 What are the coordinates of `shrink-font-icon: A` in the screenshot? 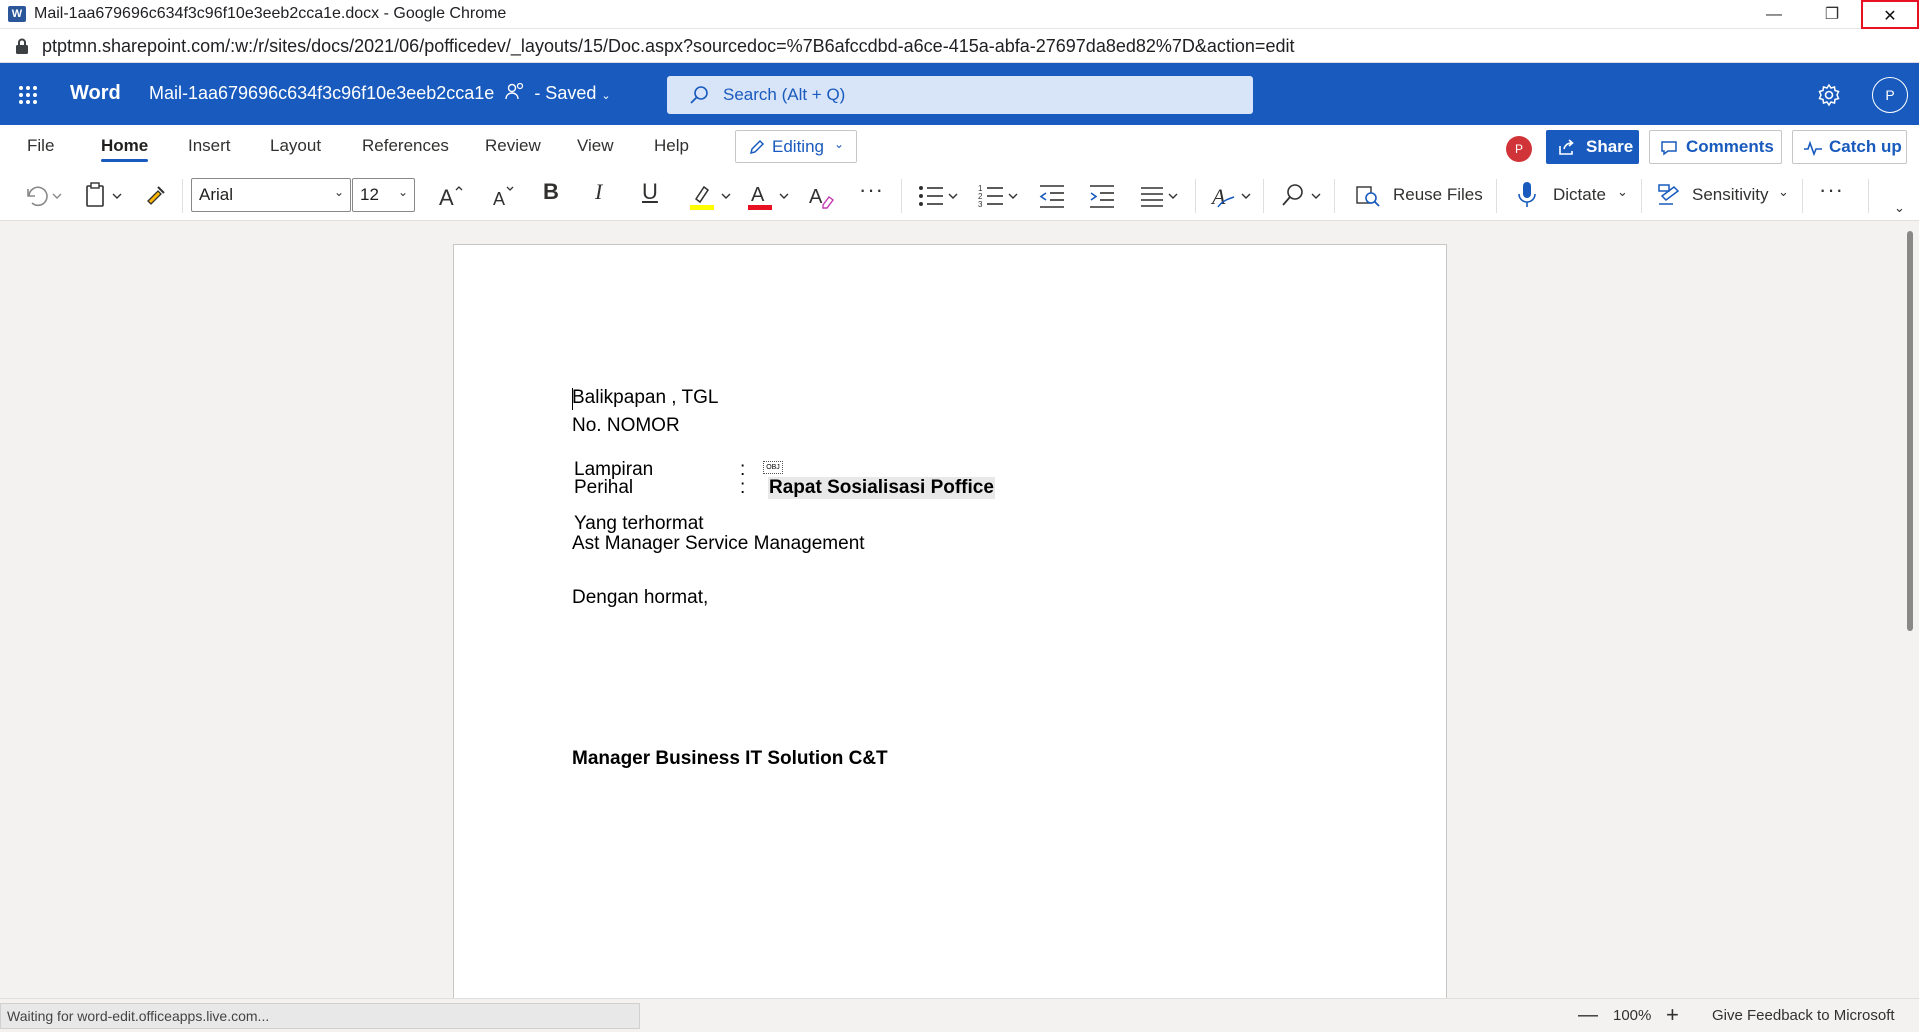 It's located at (503, 197).